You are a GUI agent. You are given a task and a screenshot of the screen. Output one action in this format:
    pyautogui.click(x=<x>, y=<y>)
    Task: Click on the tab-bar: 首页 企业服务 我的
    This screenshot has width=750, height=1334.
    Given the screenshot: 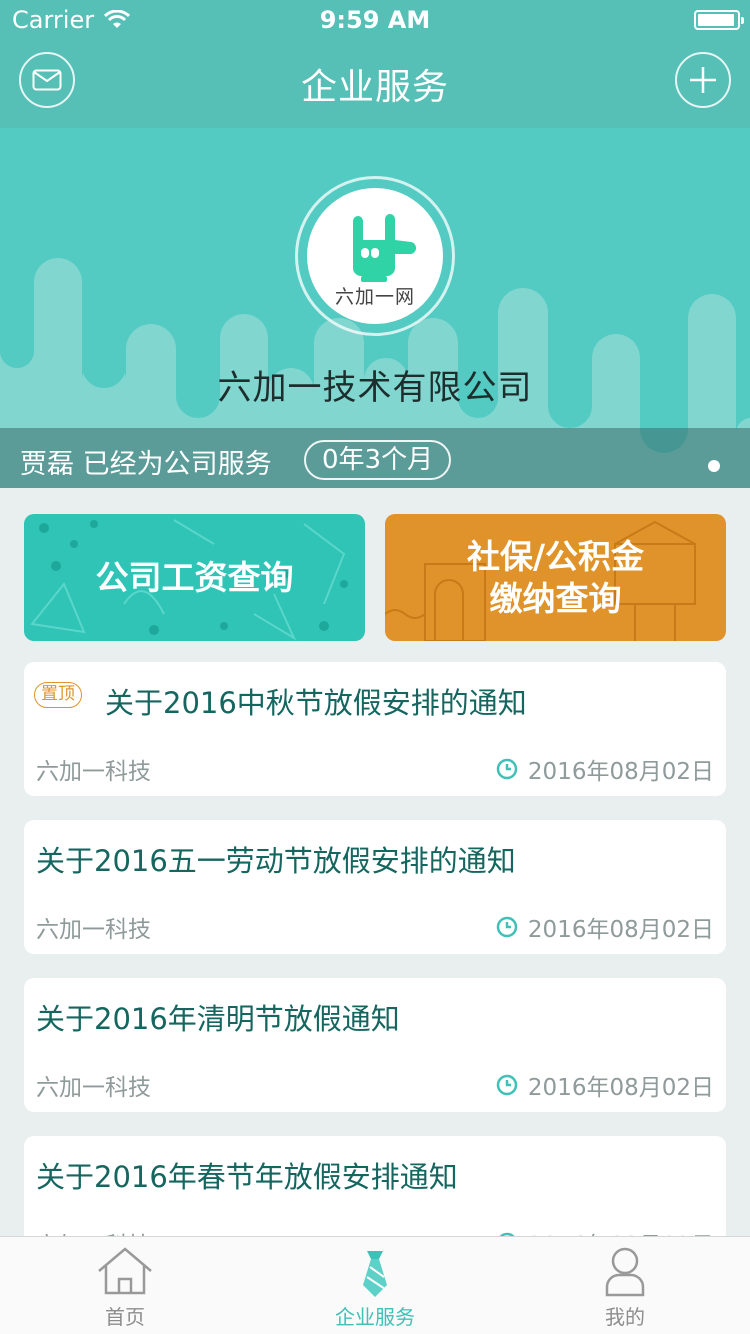 What is the action you would take?
    pyautogui.click(x=375, y=1285)
    